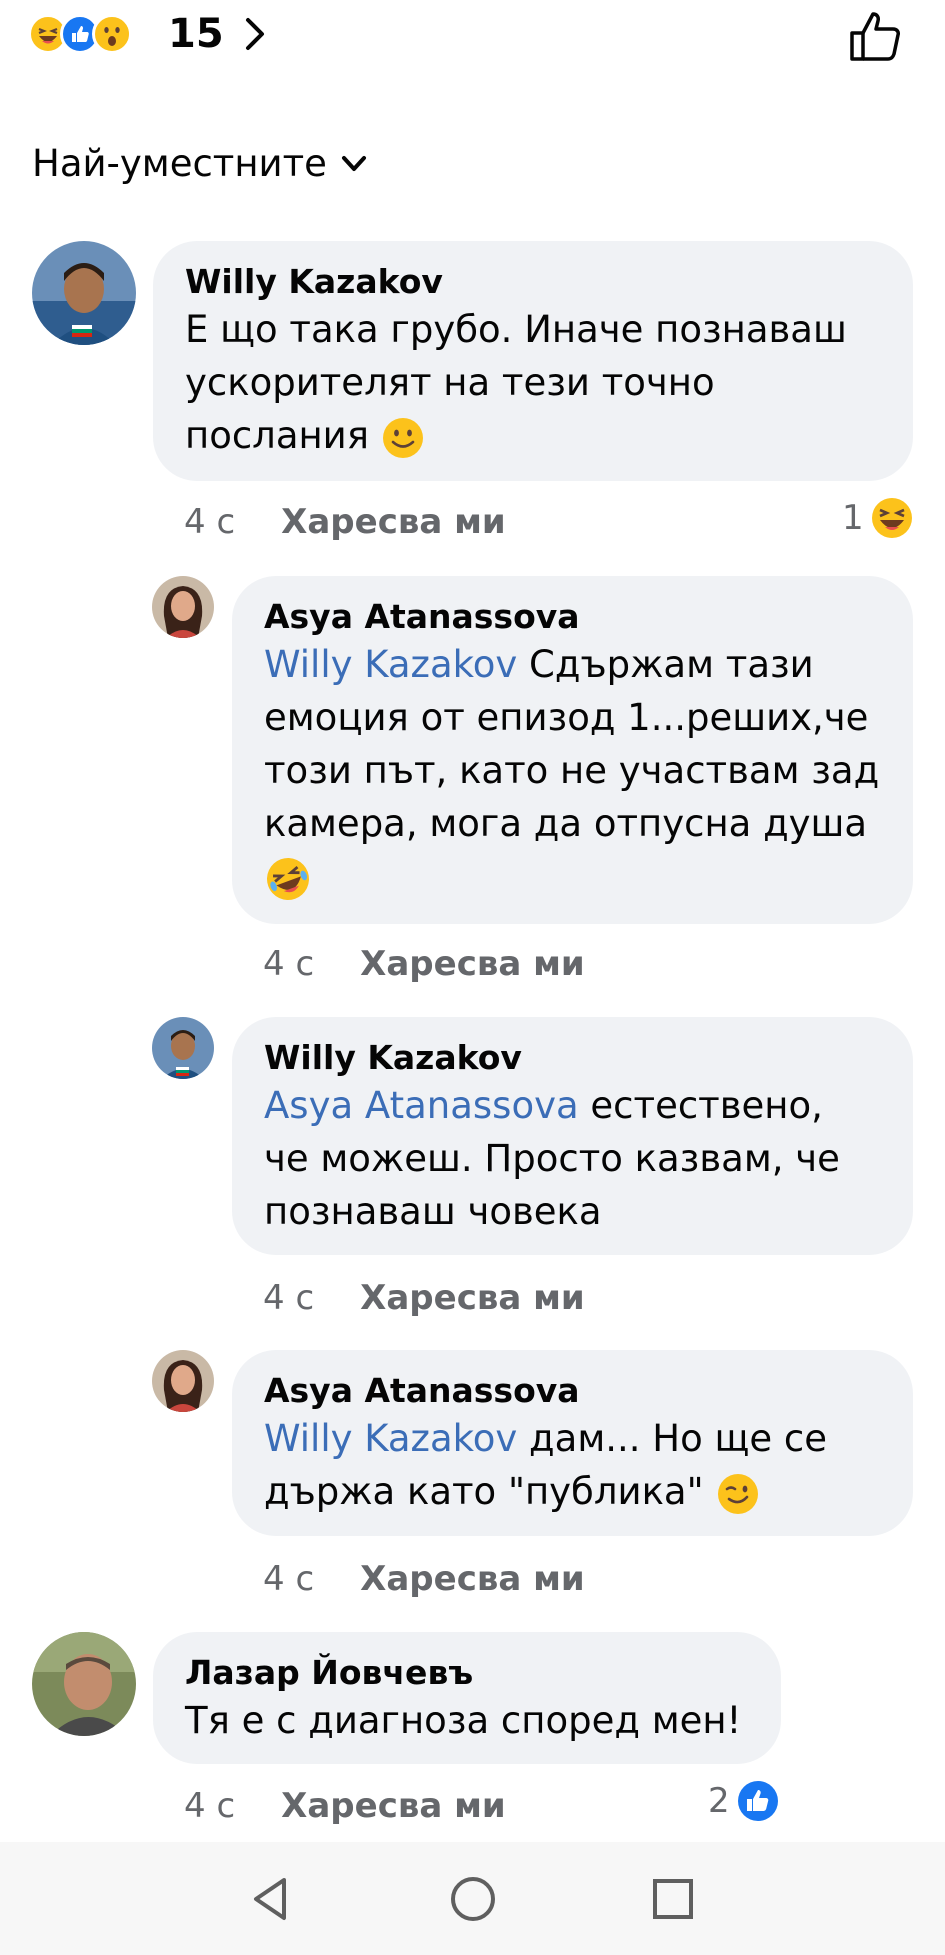 The height and width of the screenshot is (1955, 945). Describe the element at coordinates (196, 34) in the screenshot. I see `reaction-count: 15` at that location.